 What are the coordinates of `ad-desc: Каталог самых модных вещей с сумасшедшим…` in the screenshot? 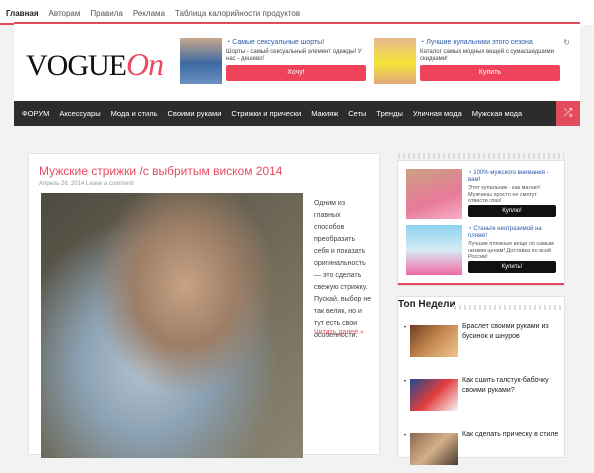 It's located at (487, 55).